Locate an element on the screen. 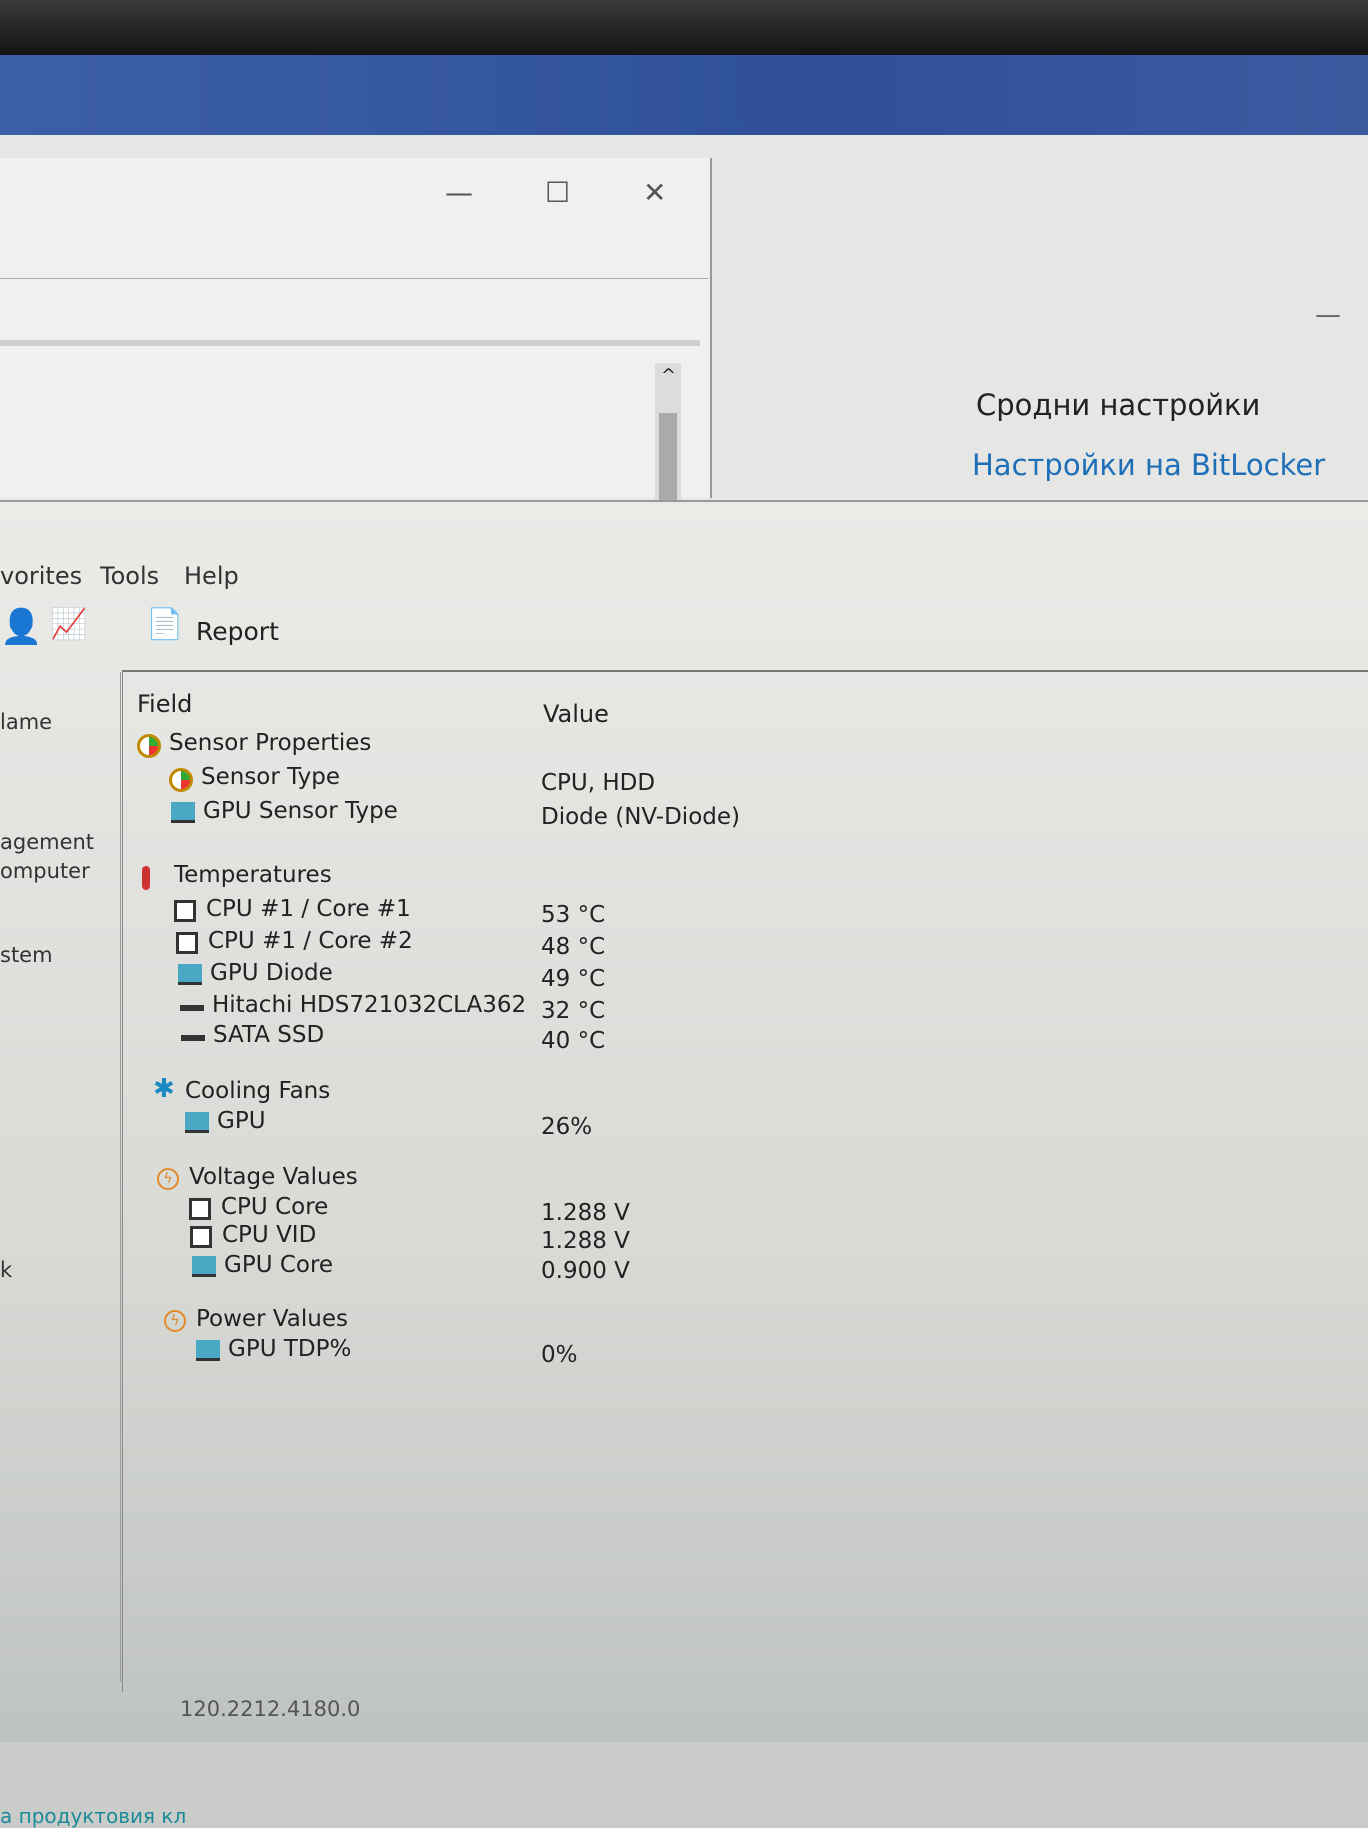 The height and width of the screenshot is (1828, 1368). table-row: Hitachi HDS721032CLA362 32 °C is located at coordinates (723, 1008).